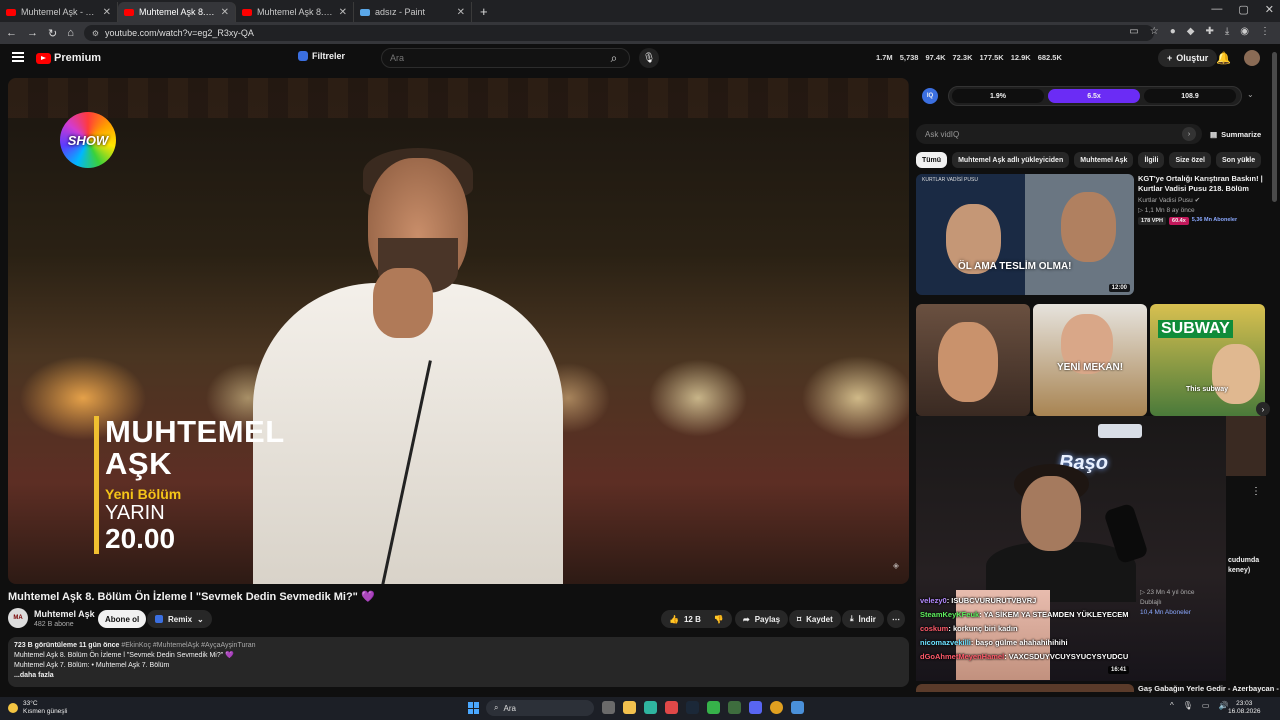 The image size is (1280, 720). What do you see at coordinates (762, 619) in the screenshot?
I see `share-button: ➦ Paylaş` at bounding box center [762, 619].